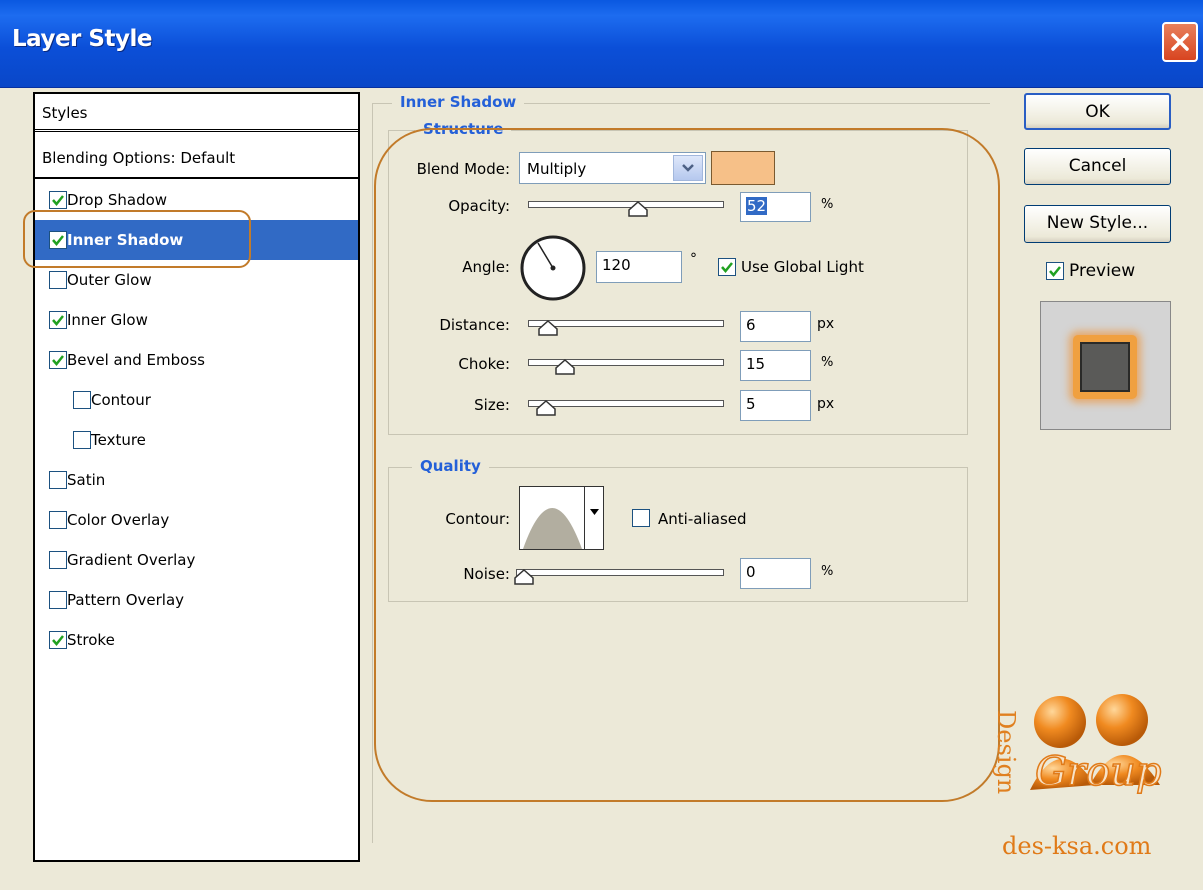 The width and height of the screenshot is (1203, 890). I want to click on style-item-pattern-overlay: Pattern Overlay, so click(196, 600).